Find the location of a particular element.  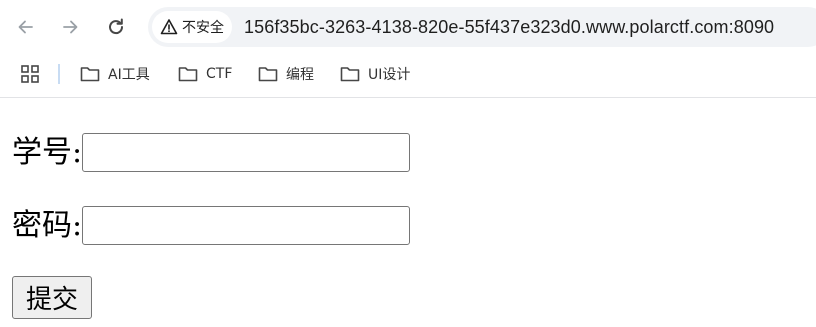

bookmark-label: 编程 is located at coordinates (300, 75).